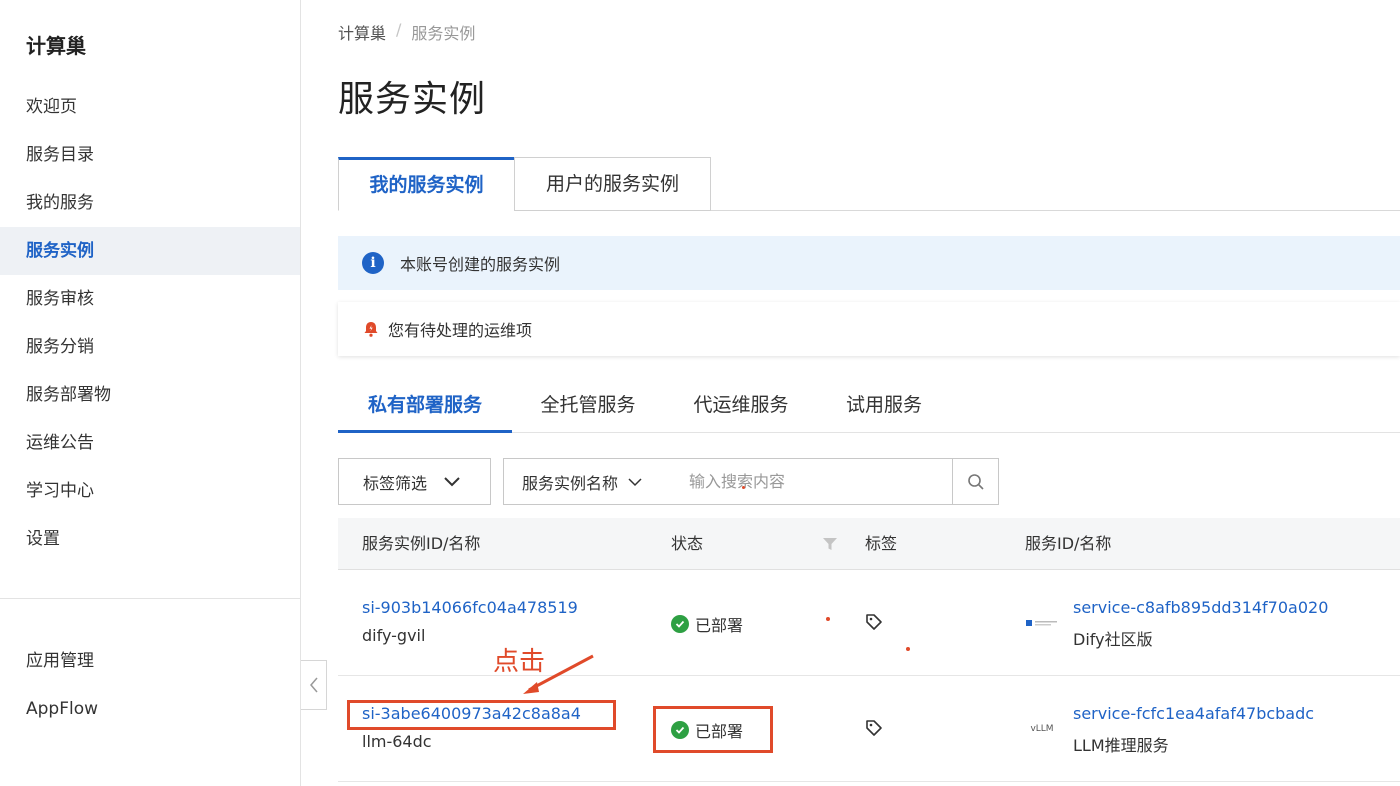 This screenshot has width=1400, height=786. I want to click on tab-user-service-instances: 用户的服务实例, so click(612, 184).